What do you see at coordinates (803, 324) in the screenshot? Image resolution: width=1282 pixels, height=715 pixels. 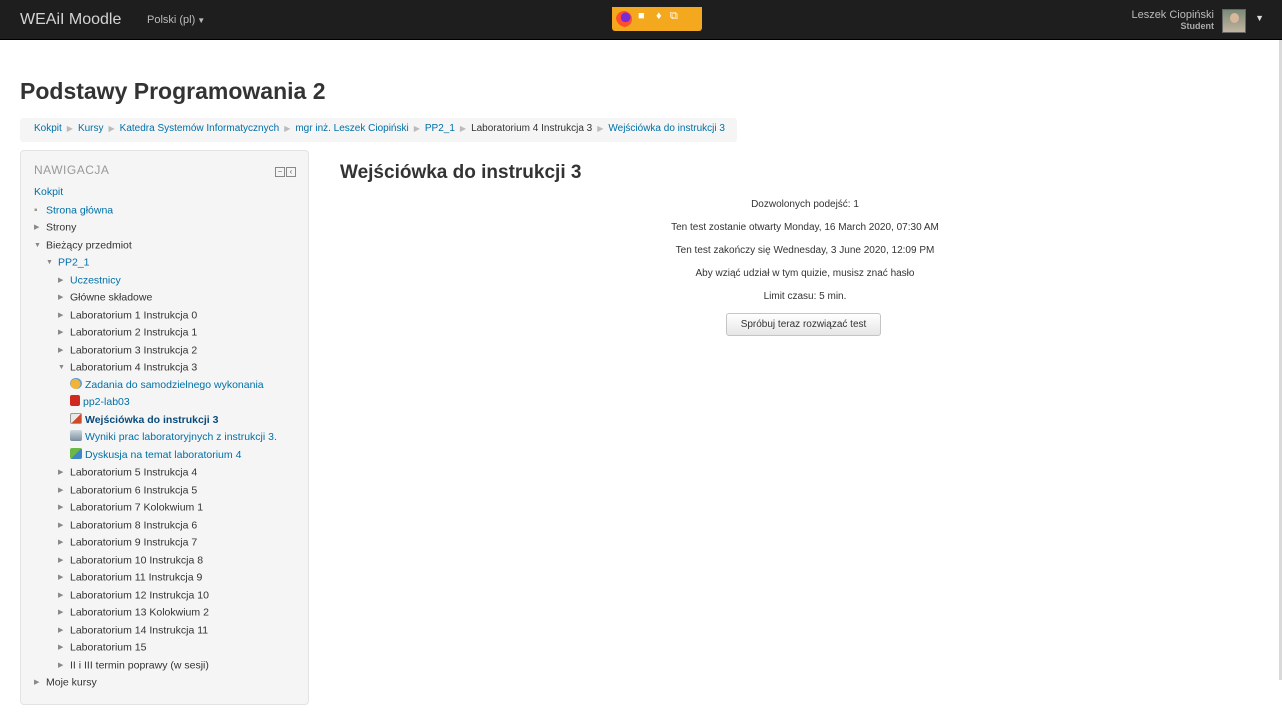 I see `attempt-quiz-button: Spróbuj teraz rozwiązać test` at bounding box center [803, 324].